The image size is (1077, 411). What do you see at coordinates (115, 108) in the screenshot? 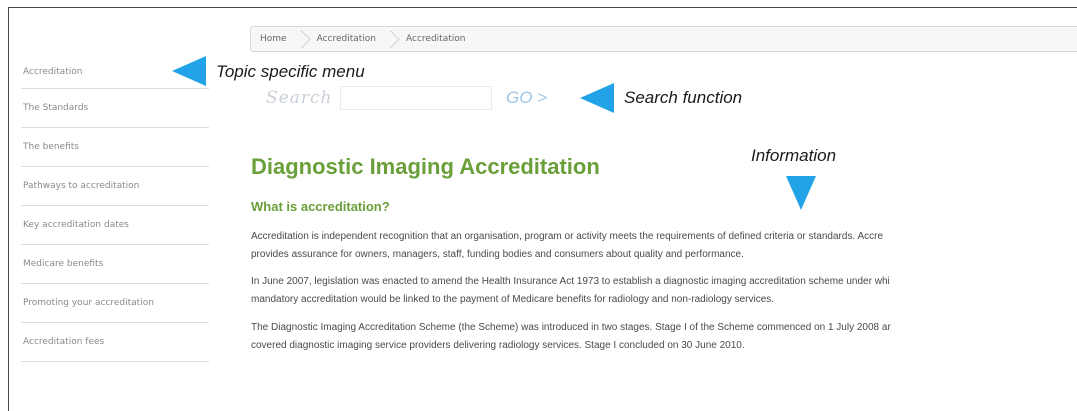
I see `sidebar-item-standards: The Standards` at bounding box center [115, 108].